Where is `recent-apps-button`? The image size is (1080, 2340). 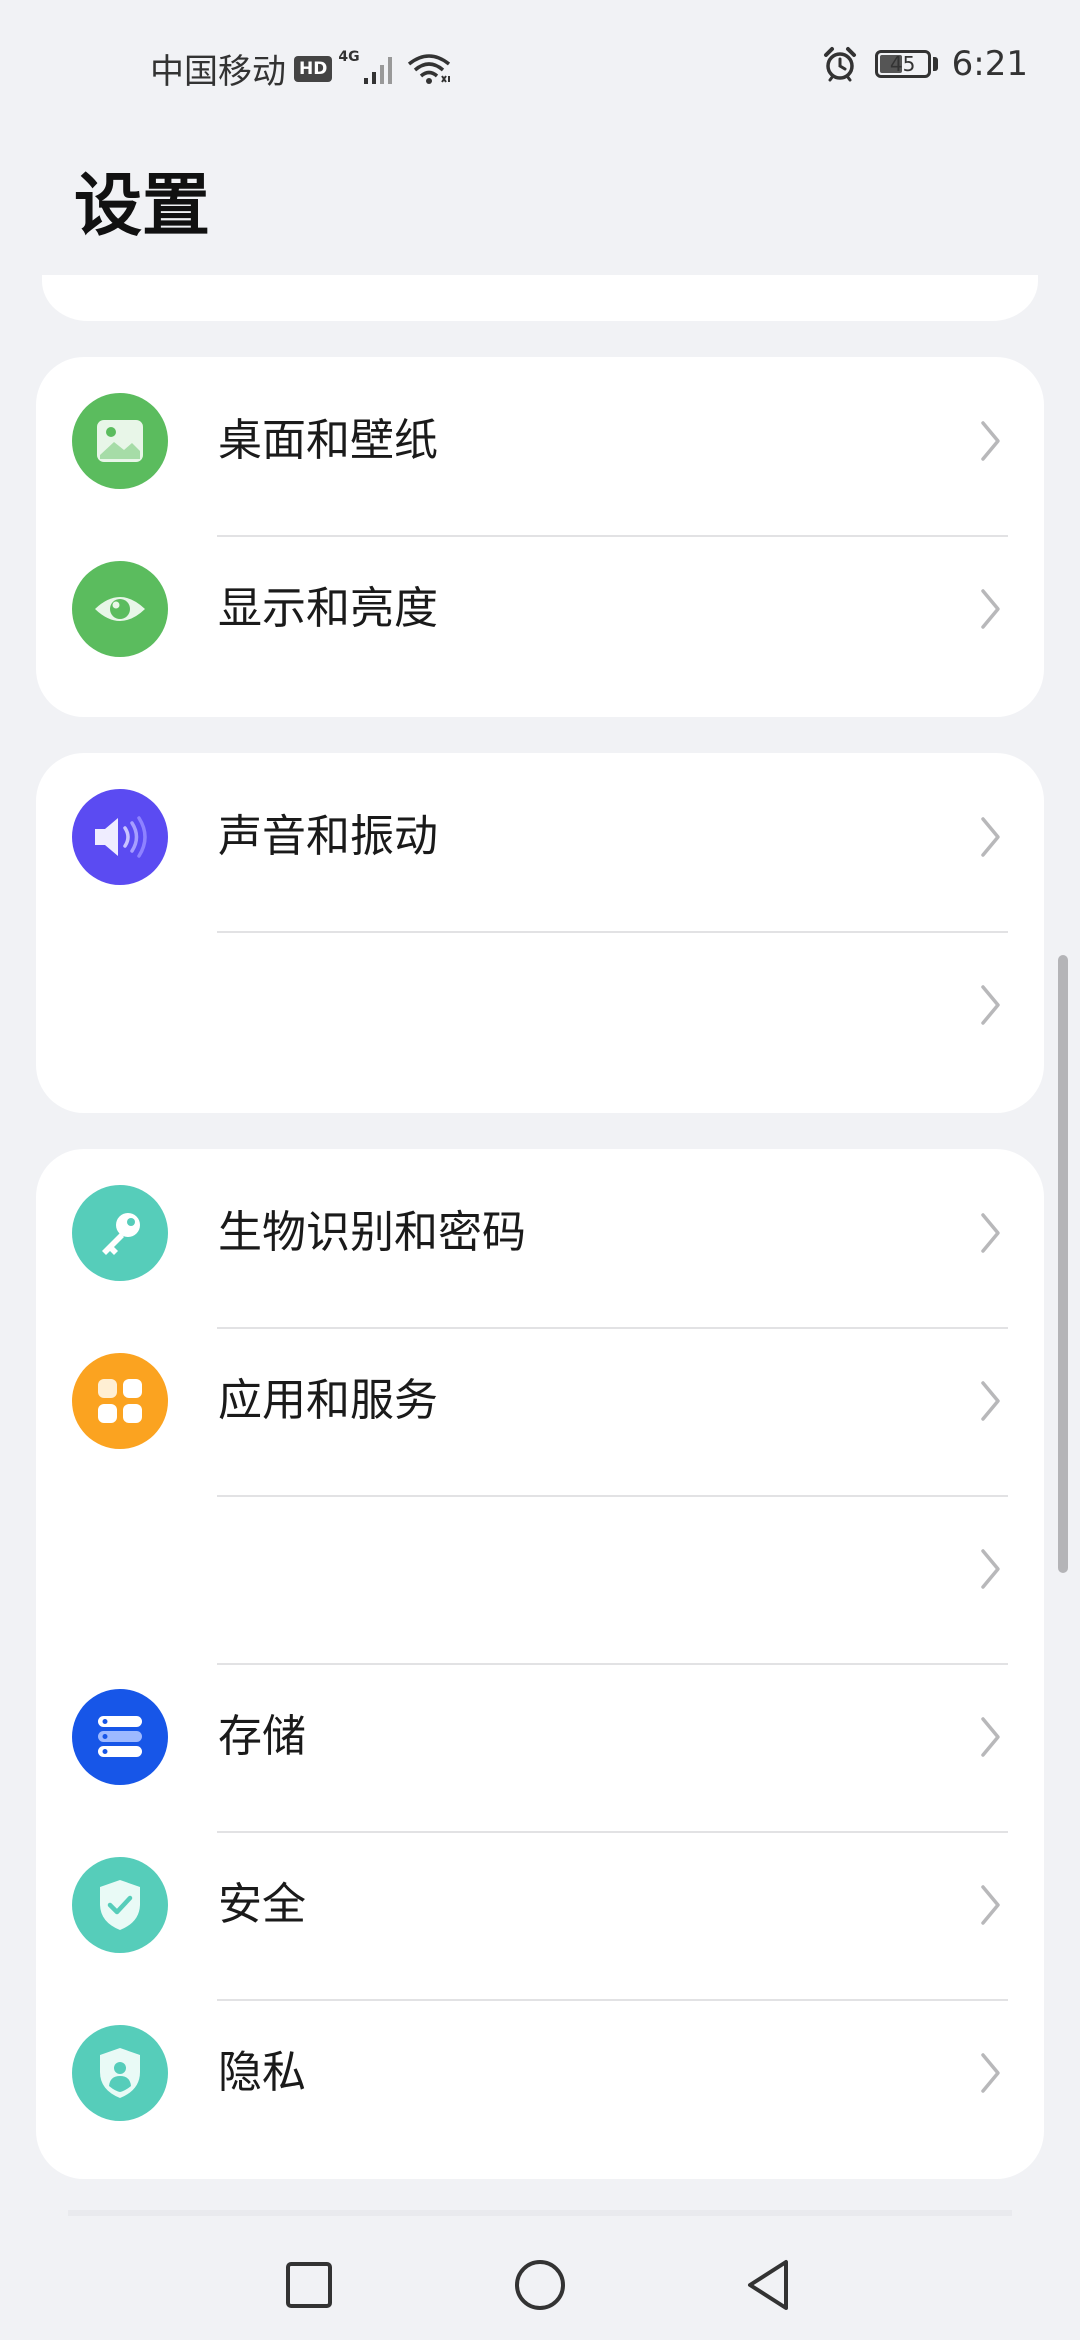 recent-apps-button is located at coordinates (309, 2285).